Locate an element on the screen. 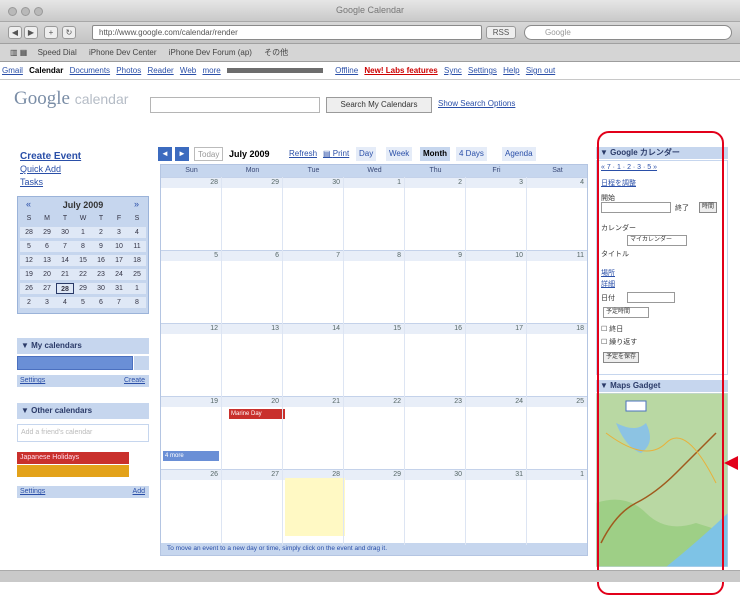  day-number: 7 is located at coordinates (313, 256).